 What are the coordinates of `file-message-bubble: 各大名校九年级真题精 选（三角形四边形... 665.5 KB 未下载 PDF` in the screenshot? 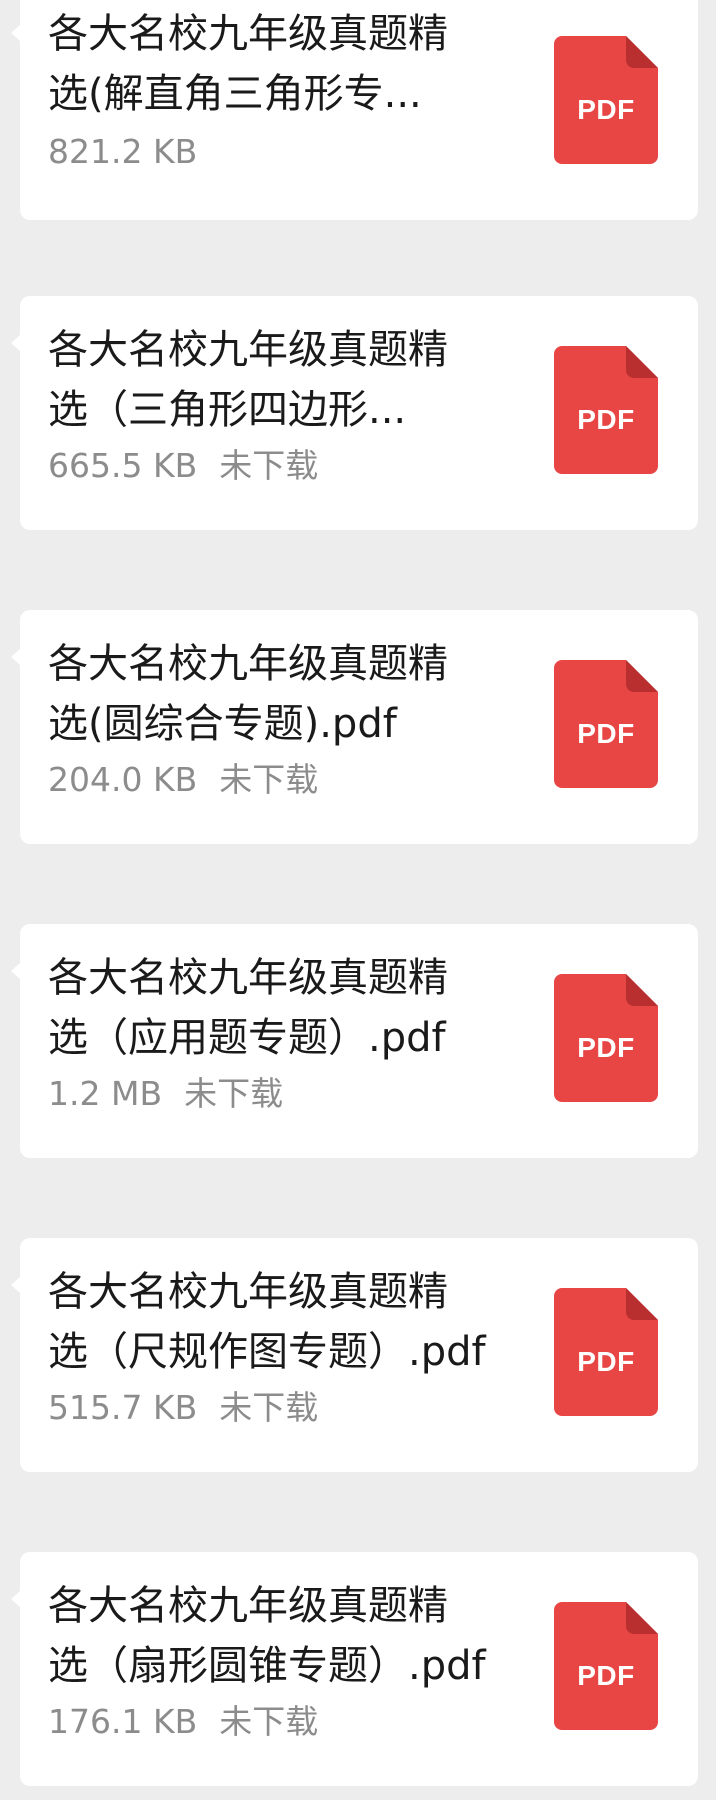 It's located at (354, 413).